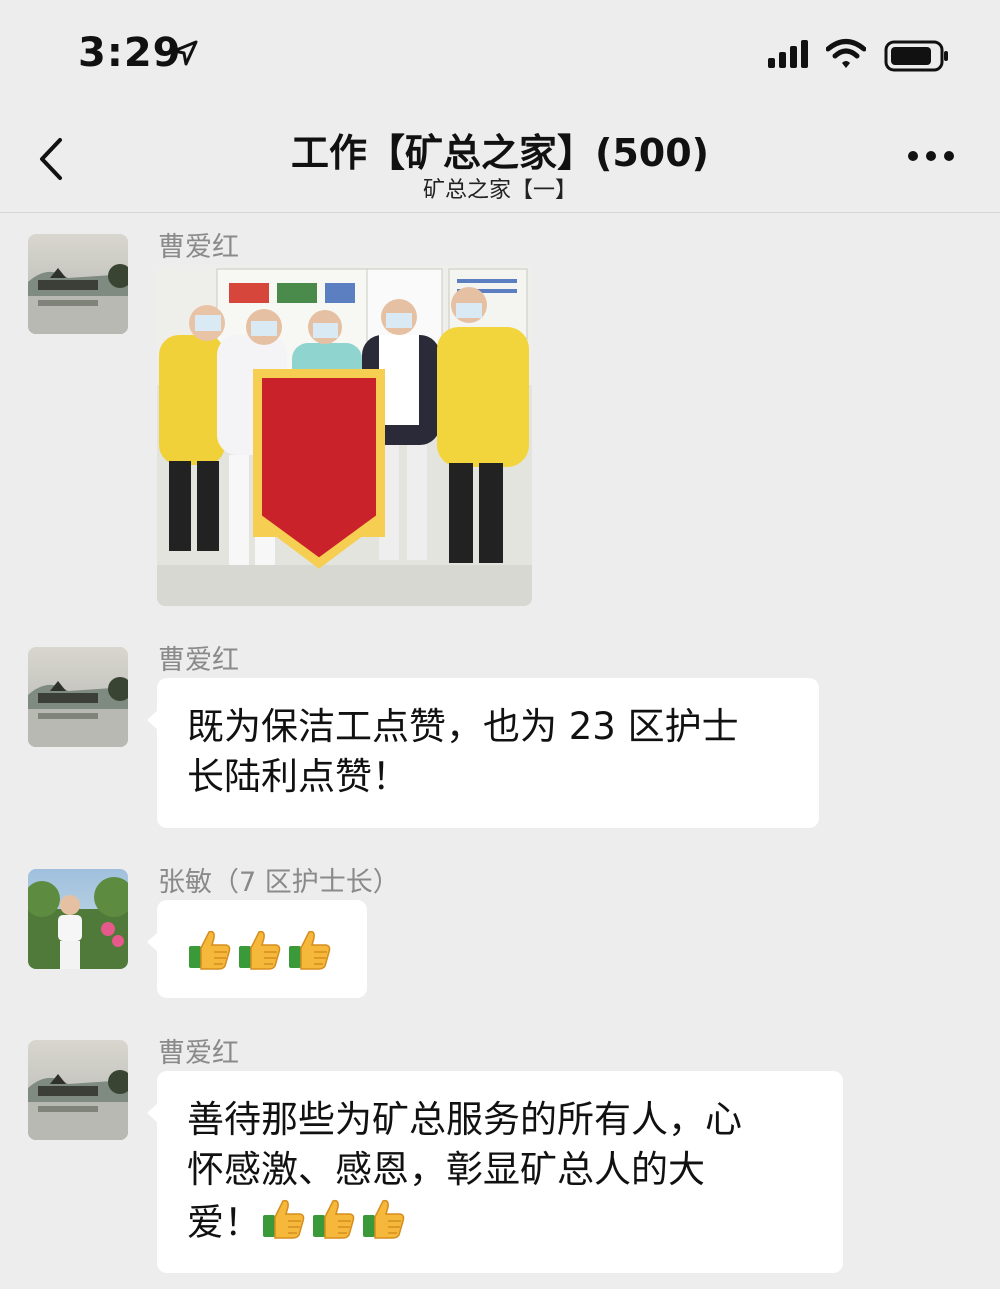 The height and width of the screenshot is (1289, 1000). I want to click on chat-header: 工作【矿总之家】(500) 矿总之家【一】, so click(500, 156).